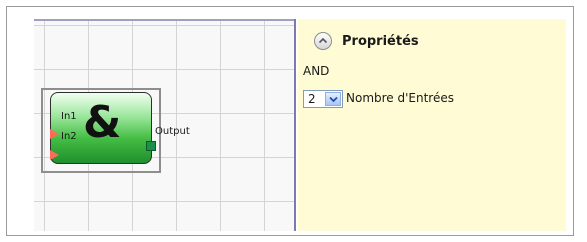 The height and width of the screenshot is (242, 587). Describe the element at coordinates (151, 146) in the screenshot. I see `output-pin` at that location.